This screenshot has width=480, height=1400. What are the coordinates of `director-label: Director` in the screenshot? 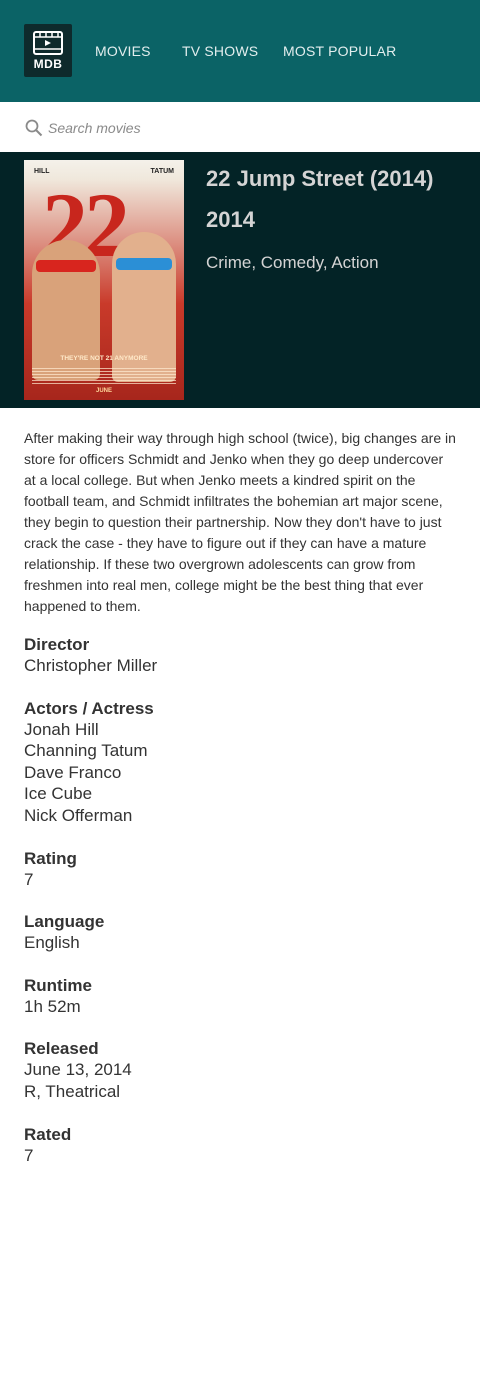 It's located at (57, 644).